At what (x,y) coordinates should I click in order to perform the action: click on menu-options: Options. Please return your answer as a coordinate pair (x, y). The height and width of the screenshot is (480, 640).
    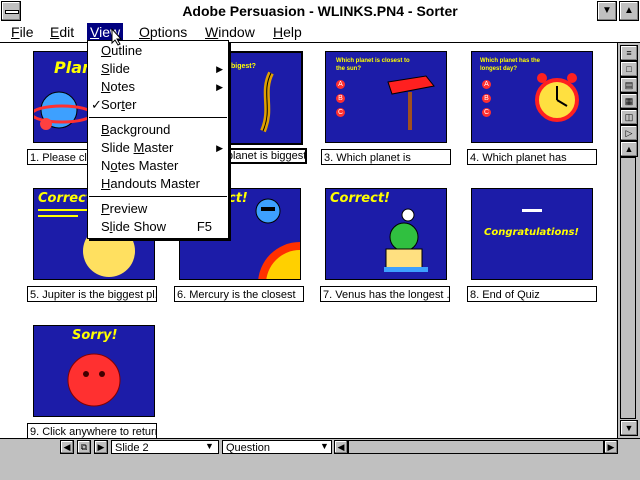
    Looking at the image, I should click on (163, 32).